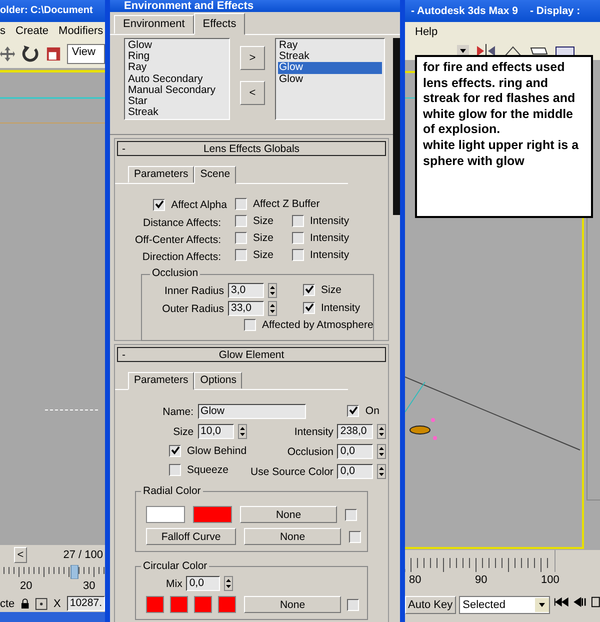  I want to click on window-title: - Autodesk 3ds Max 9, so click(464, 11).